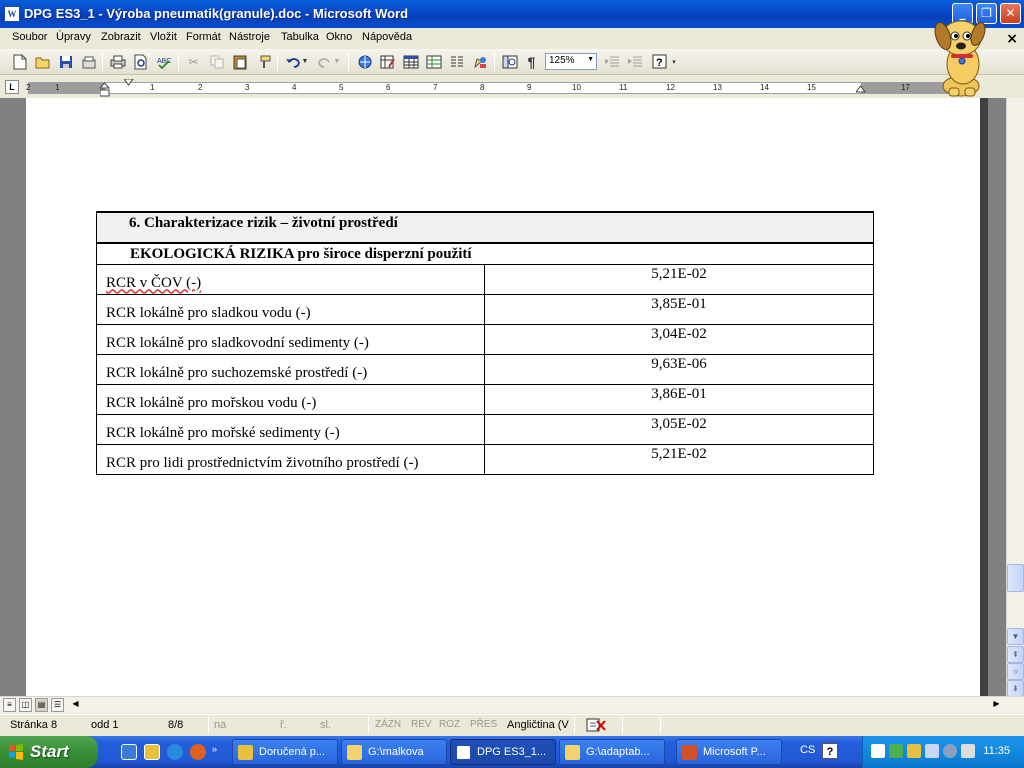 The width and height of the screenshot is (1024, 768). What do you see at coordinates (807, 750) in the screenshot?
I see `language-indicator: CS` at bounding box center [807, 750].